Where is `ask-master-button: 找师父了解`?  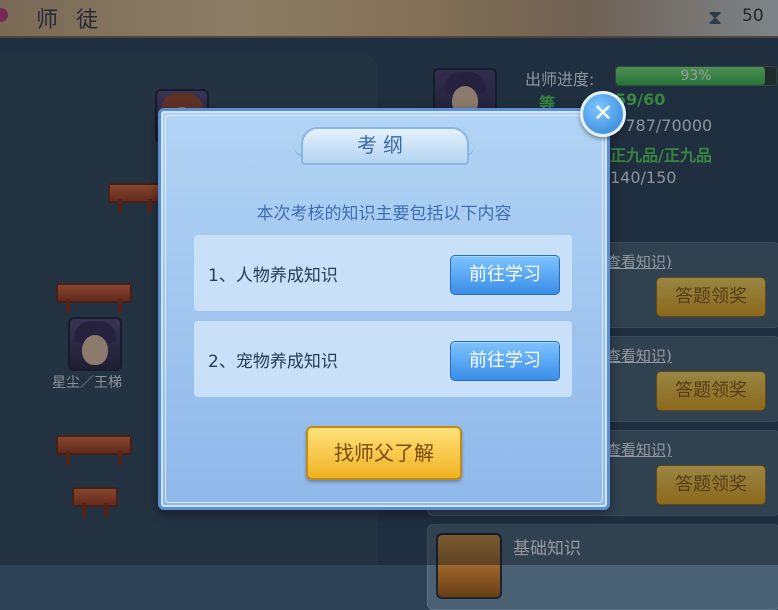
ask-master-button: 找师父了解 is located at coordinates (384, 453).